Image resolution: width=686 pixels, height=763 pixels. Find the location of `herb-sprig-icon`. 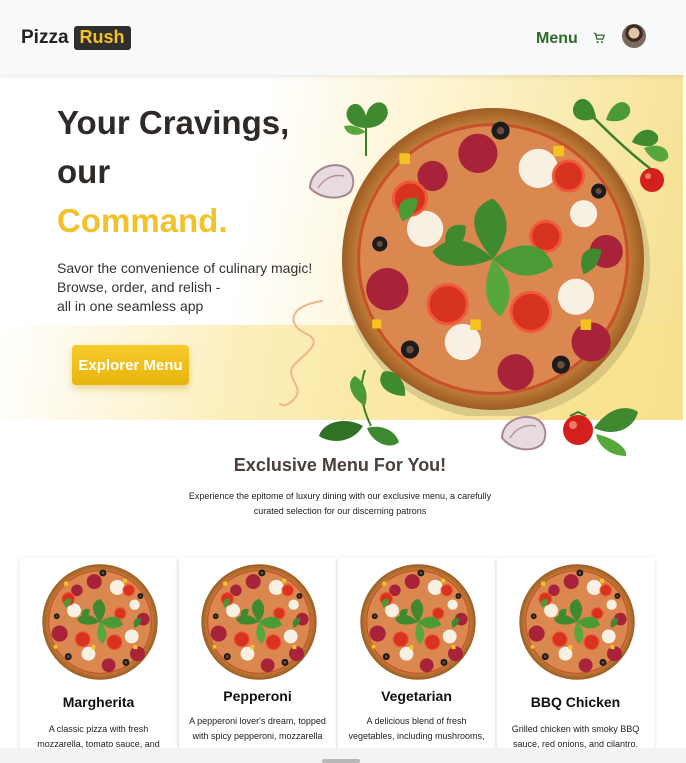

herb-sprig-icon is located at coordinates (620, 145).